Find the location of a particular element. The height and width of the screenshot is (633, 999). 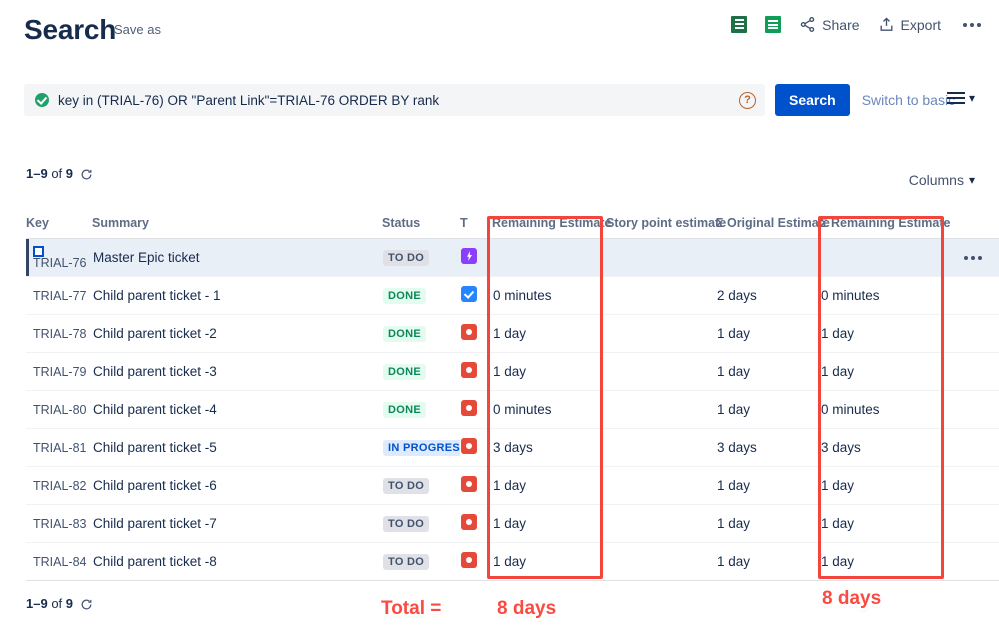

cell-sum-remaining-estimate: 0 minutes is located at coordinates (881, 409).